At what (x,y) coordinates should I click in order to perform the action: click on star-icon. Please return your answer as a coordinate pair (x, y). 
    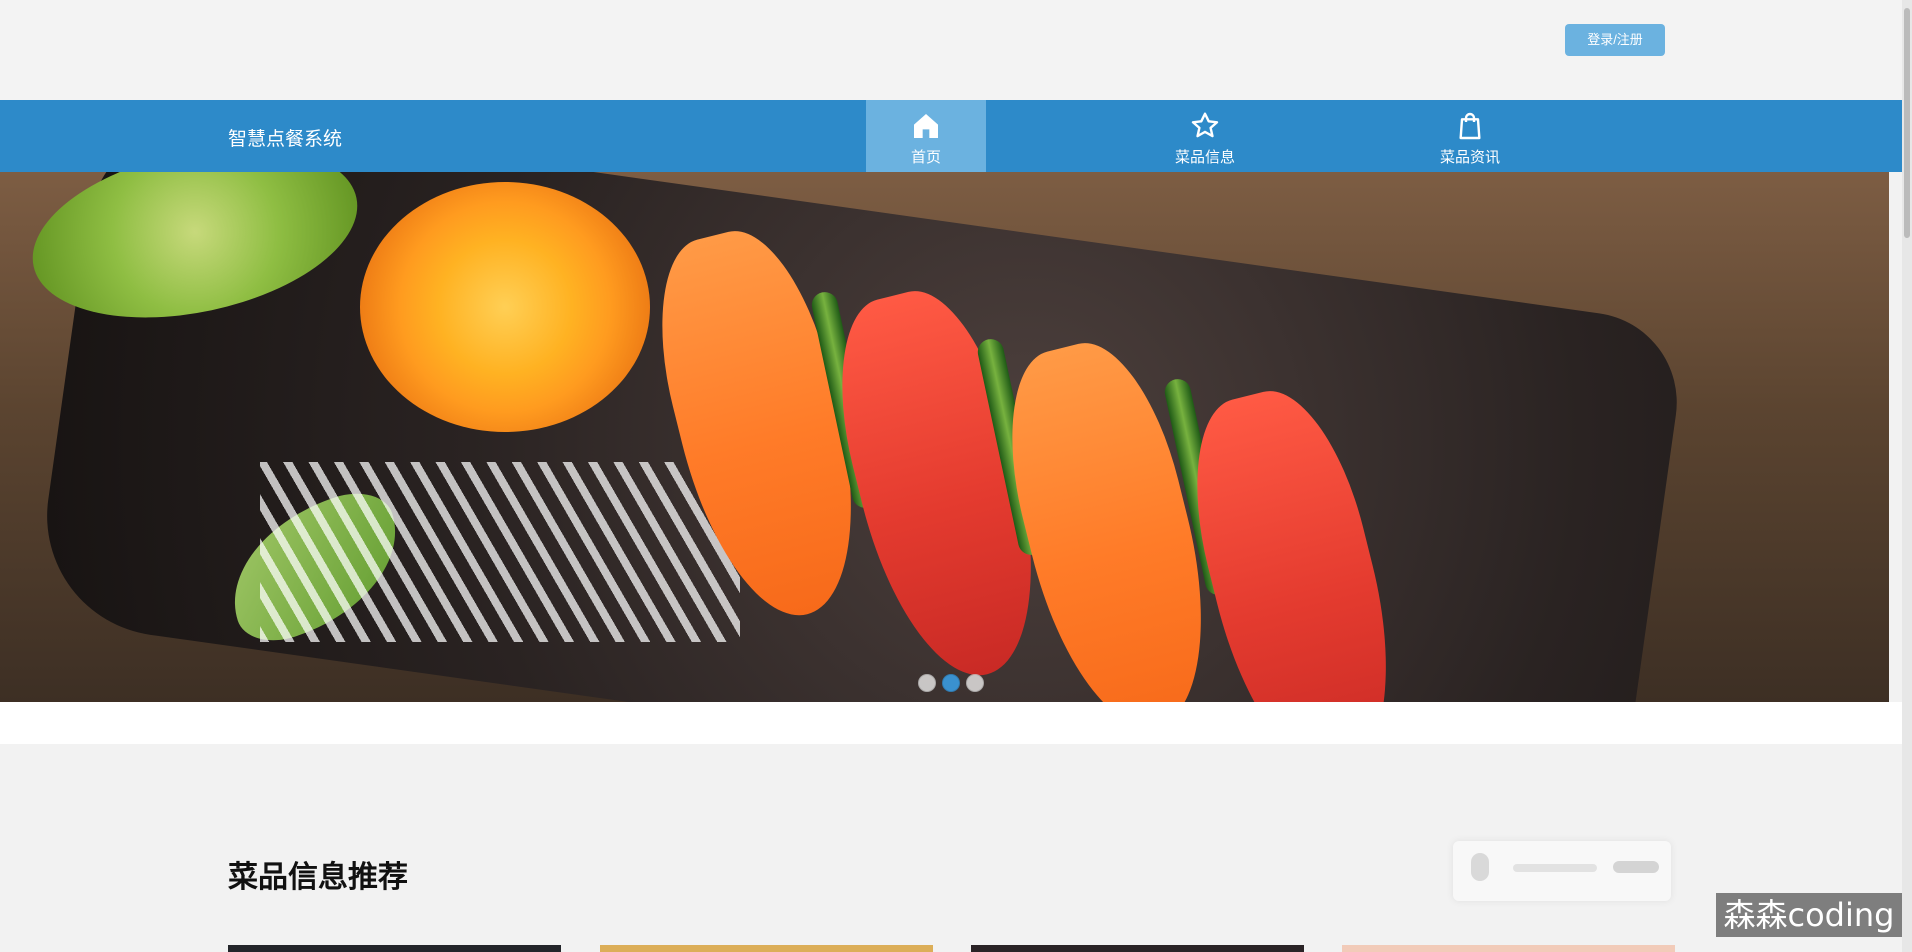
    Looking at the image, I should click on (1205, 125).